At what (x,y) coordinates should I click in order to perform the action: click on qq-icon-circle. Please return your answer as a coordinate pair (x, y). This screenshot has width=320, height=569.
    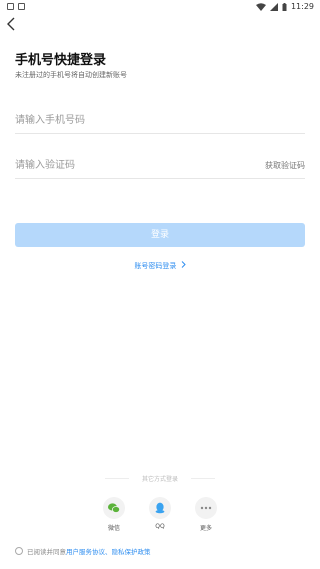
    Looking at the image, I should click on (160, 508).